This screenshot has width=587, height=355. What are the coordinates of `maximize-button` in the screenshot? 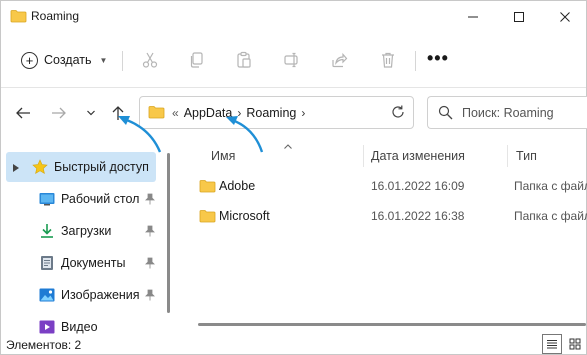 It's located at (519, 17).